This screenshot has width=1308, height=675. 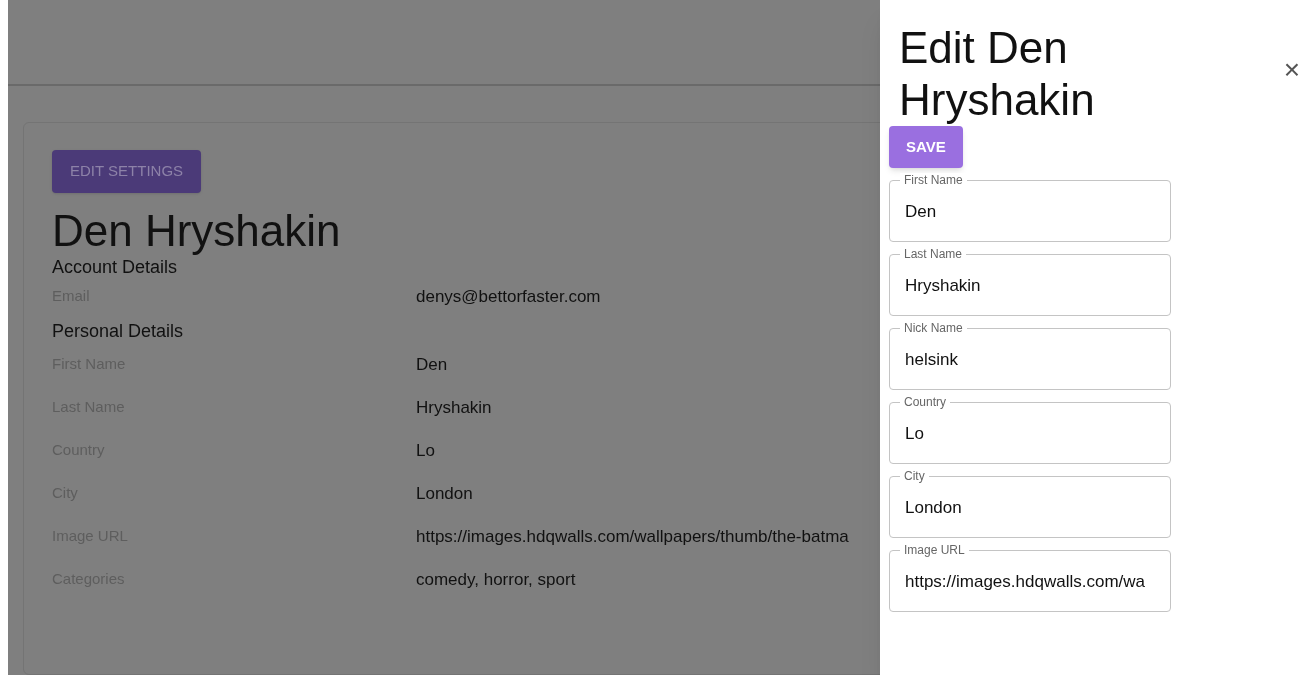 I want to click on field-floating-label: Nick Name, so click(x=933, y=328).